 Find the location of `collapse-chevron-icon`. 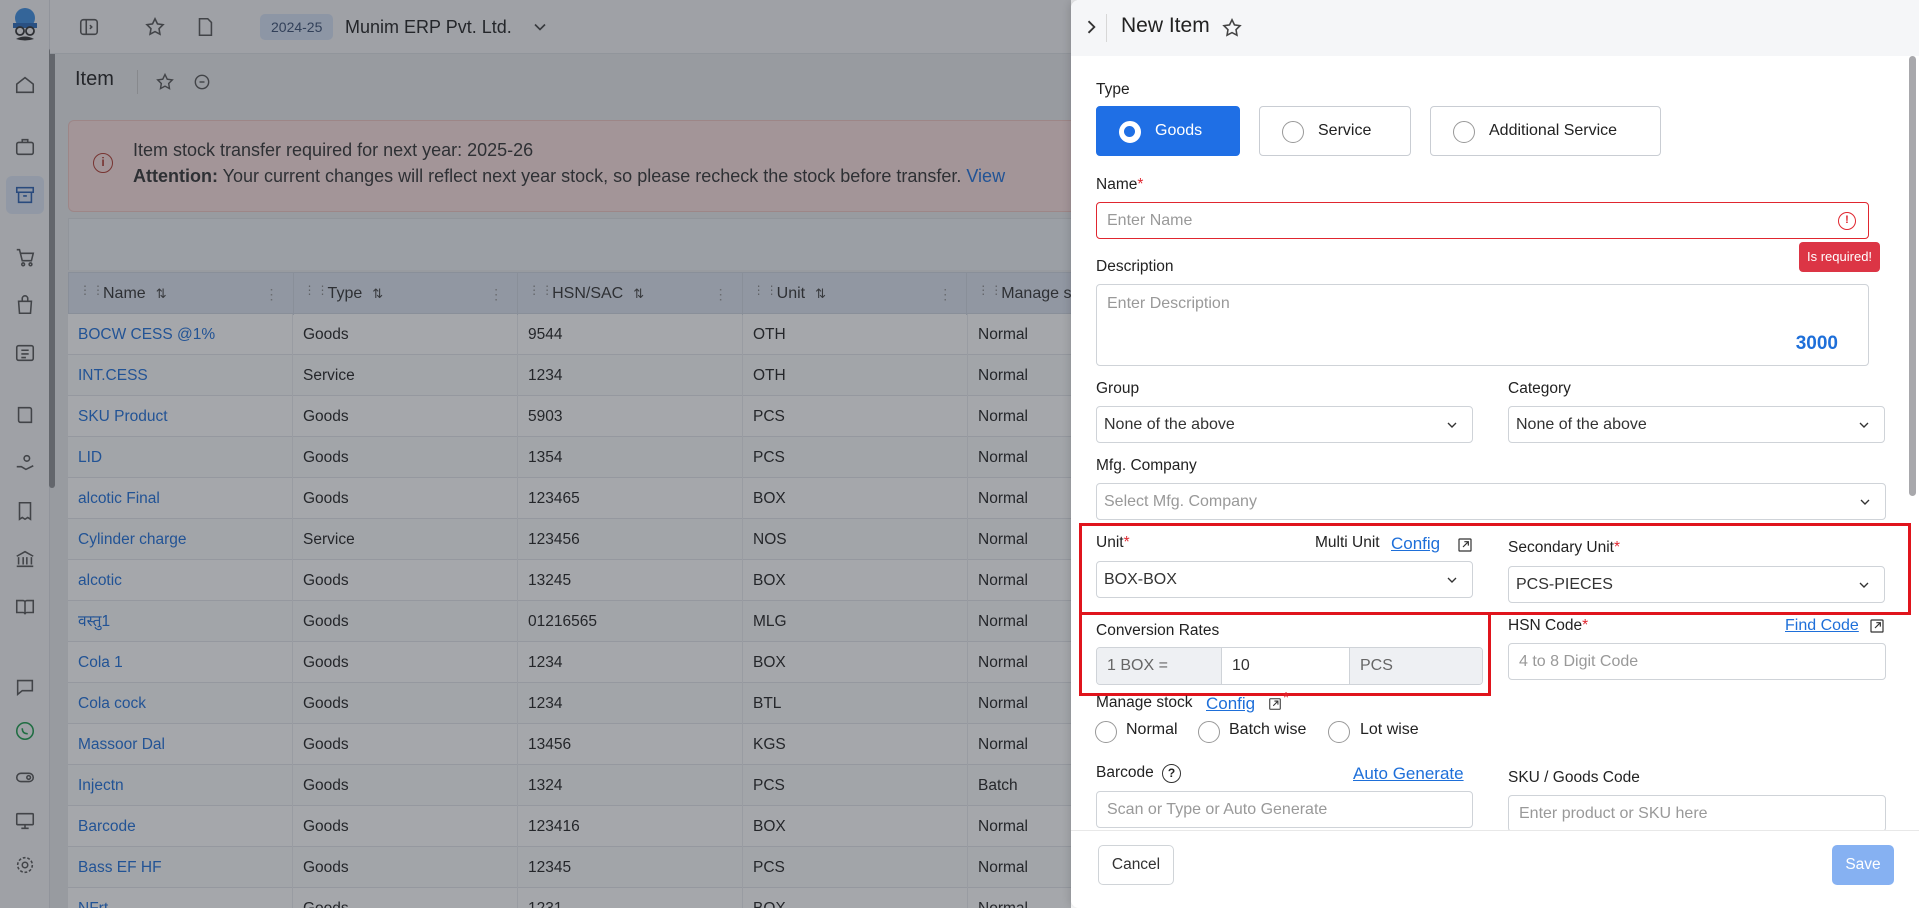

collapse-chevron-icon is located at coordinates (1091, 28).